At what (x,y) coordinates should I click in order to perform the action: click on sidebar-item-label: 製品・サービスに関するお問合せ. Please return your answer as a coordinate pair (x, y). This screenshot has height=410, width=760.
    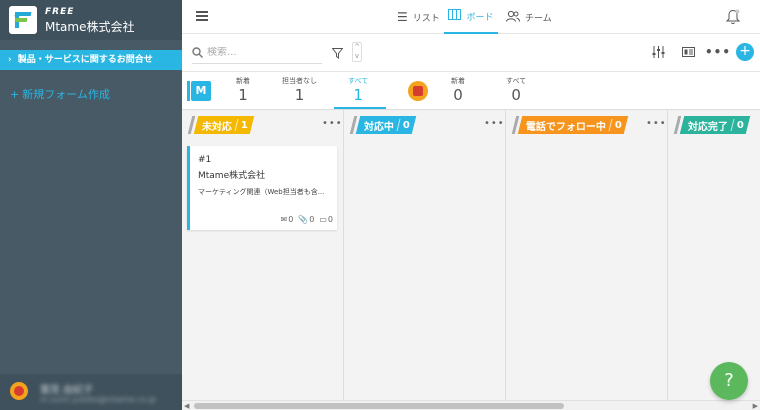
    Looking at the image, I should click on (85, 60).